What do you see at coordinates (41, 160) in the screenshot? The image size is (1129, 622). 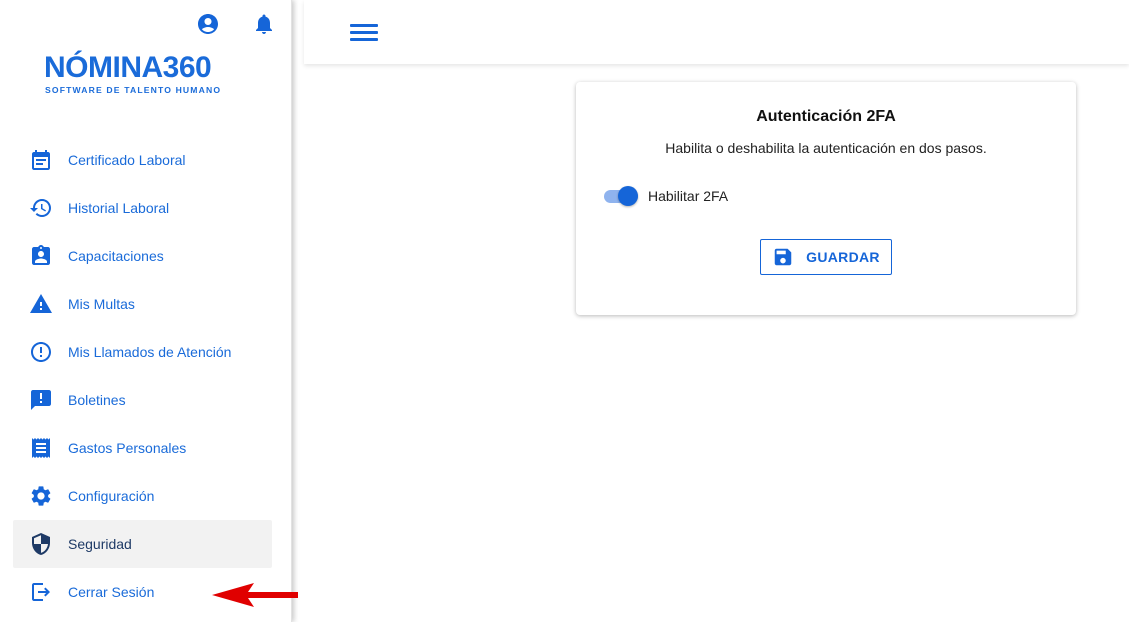 I see `calendar-icon` at bounding box center [41, 160].